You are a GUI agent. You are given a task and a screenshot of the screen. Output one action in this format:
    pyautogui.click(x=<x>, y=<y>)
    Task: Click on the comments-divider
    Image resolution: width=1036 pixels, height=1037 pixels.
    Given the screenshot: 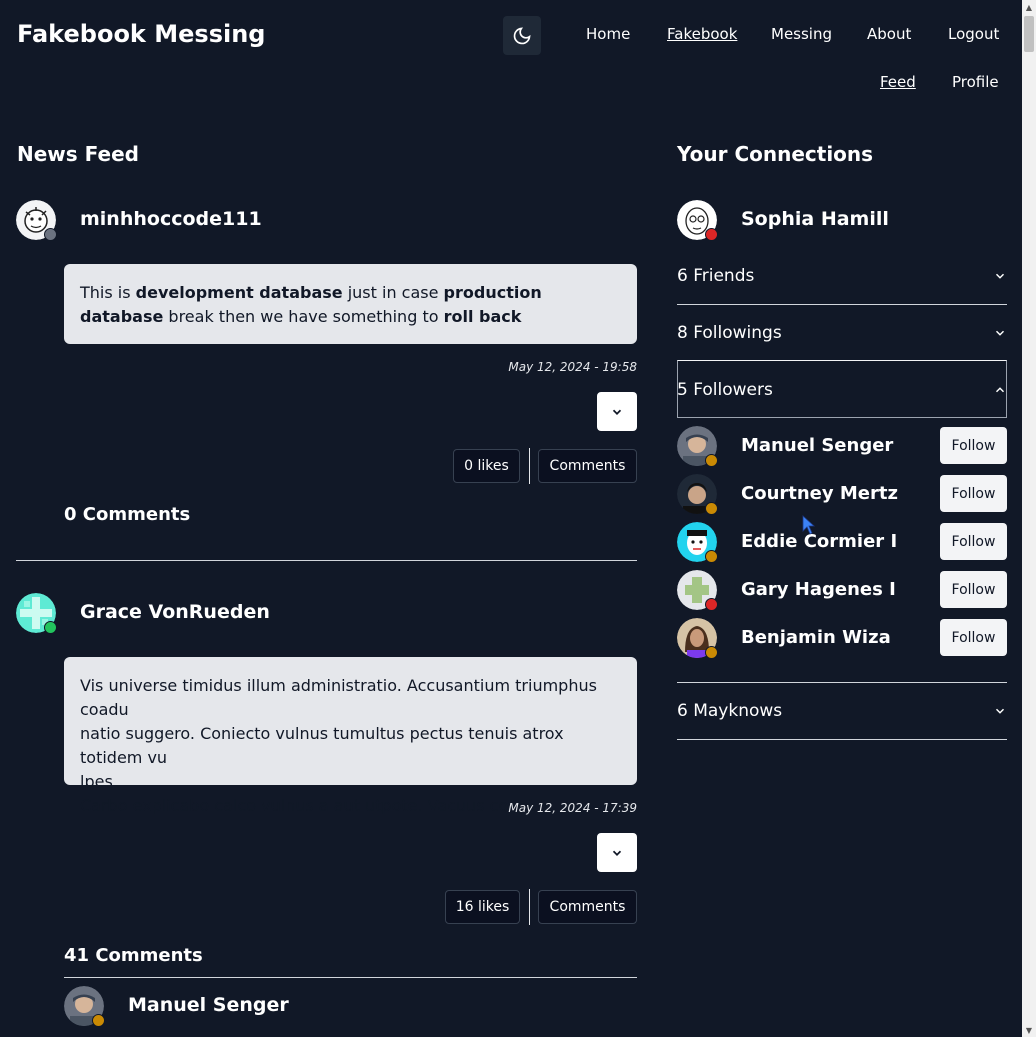 What is the action you would take?
    pyautogui.click(x=350, y=977)
    